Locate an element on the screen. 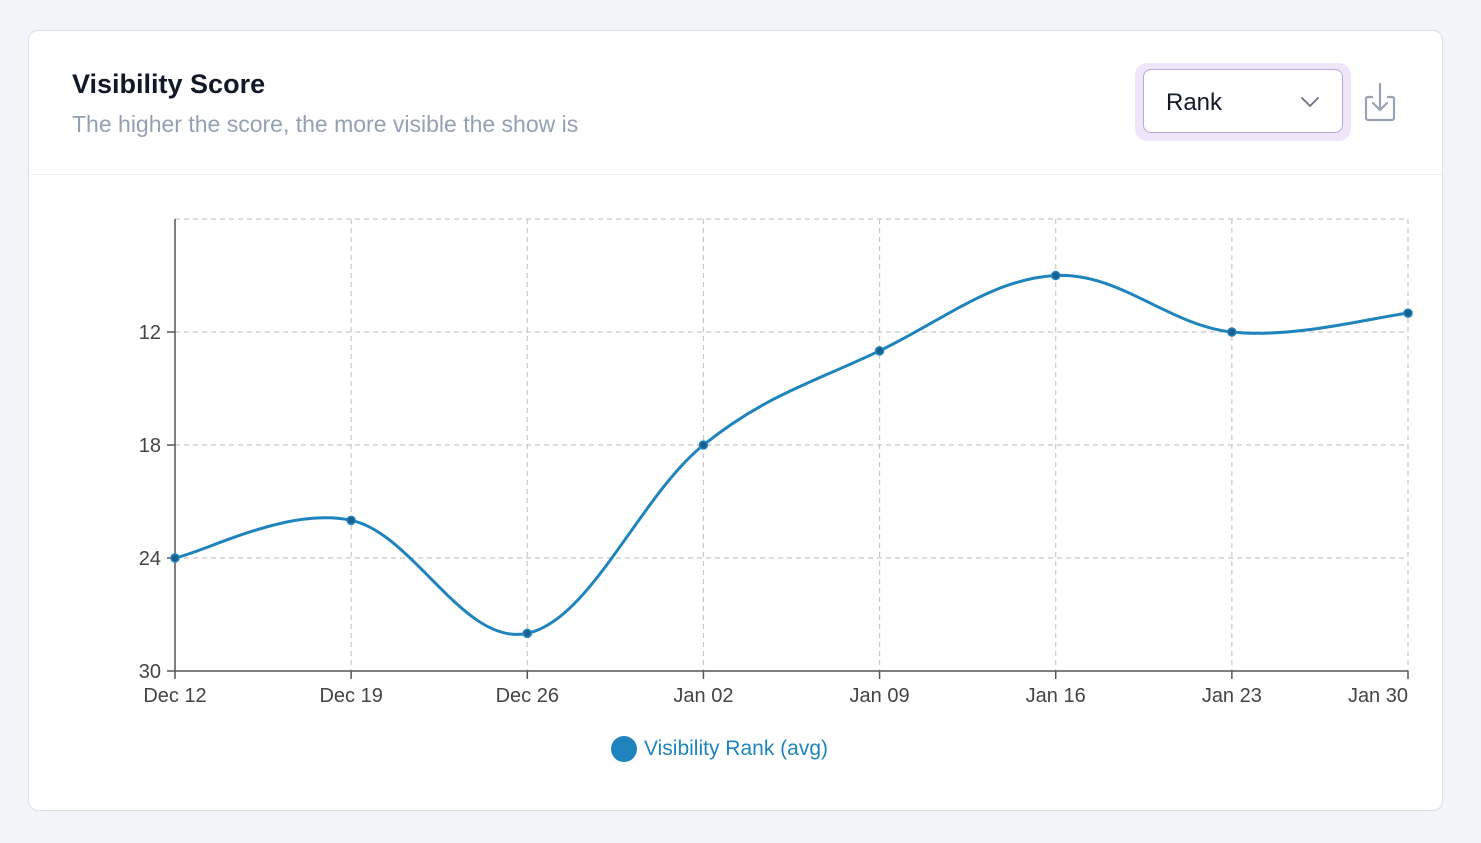 The image size is (1481, 843). x-tick-label: Jan 09 is located at coordinates (880, 696).